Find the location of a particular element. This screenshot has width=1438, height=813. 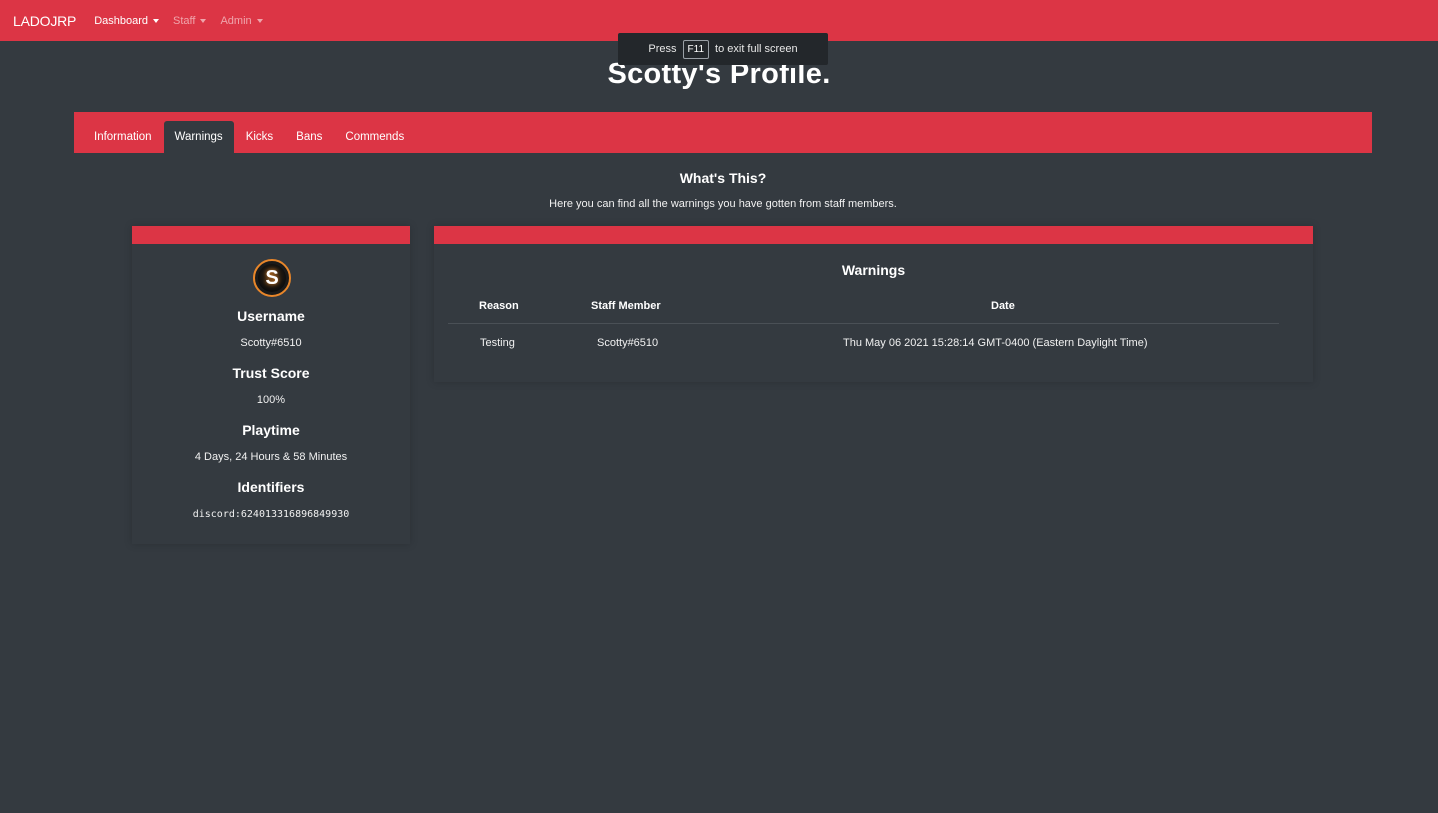

identifier-value: discord:624013316896849930 is located at coordinates (271, 514).